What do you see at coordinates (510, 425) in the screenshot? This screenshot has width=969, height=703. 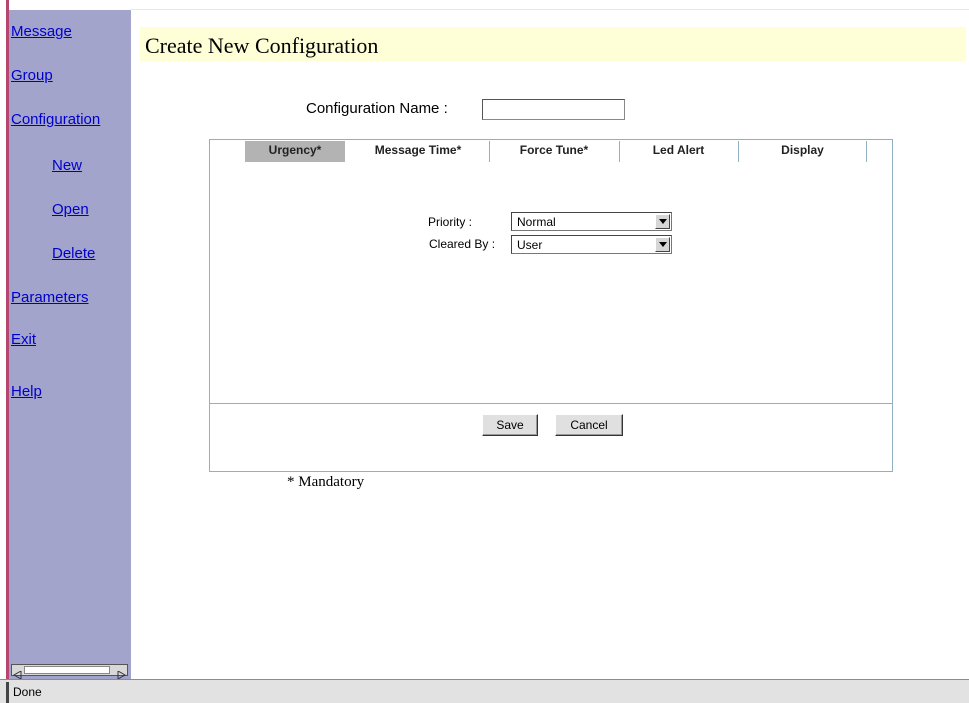 I see `save-button: Save` at bounding box center [510, 425].